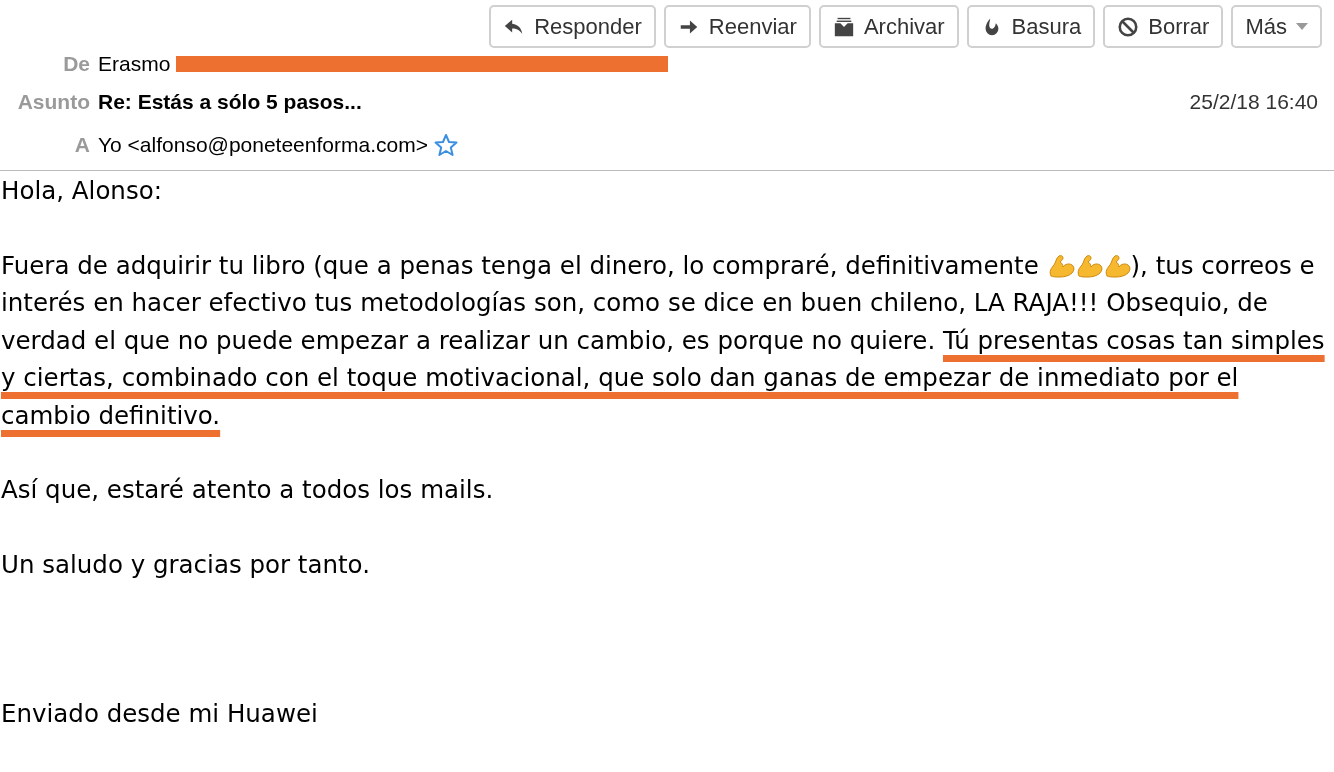  What do you see at coordinates (1128, 26) in the screenshot?
I see `prohibited-icon` at bounding box center [1128, 26].